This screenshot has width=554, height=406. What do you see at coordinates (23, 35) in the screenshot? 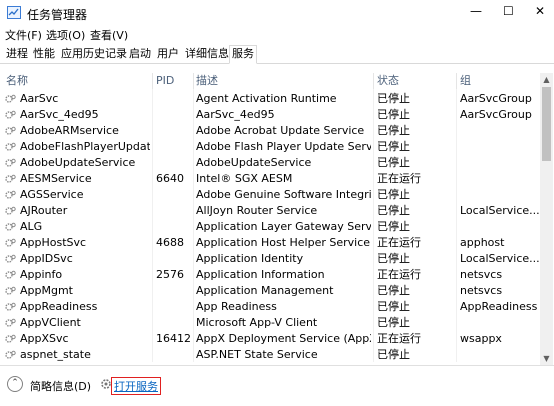
I see `menu-file: 文件(F)` at bounding box center [23, 35].